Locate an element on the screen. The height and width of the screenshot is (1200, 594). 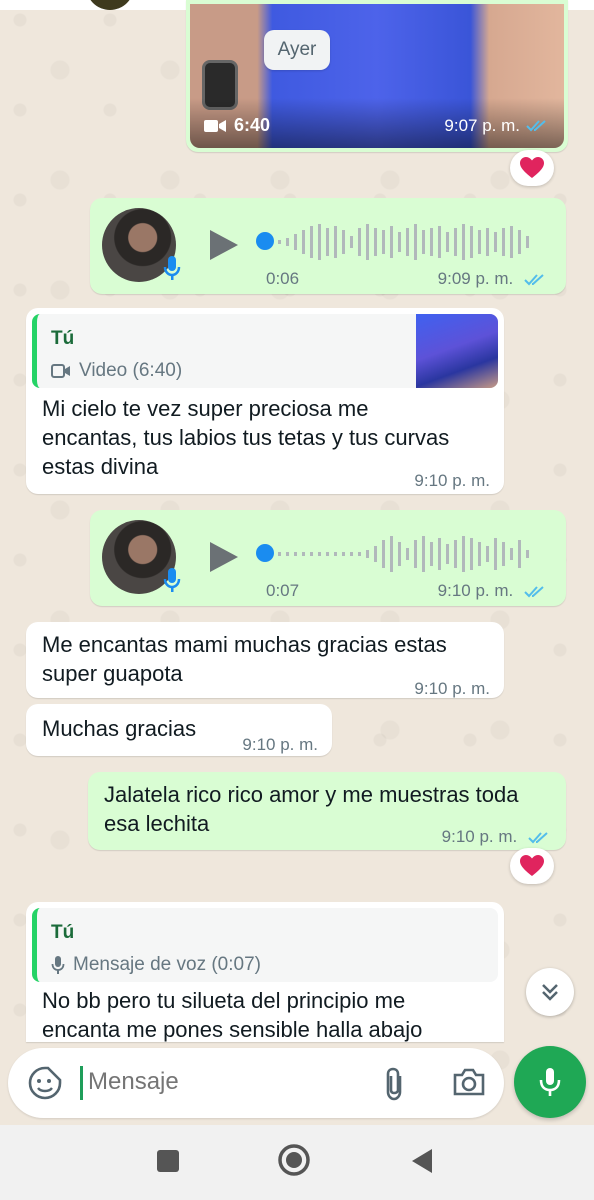
system-navigation-bar is located at coordinates (297, 1162).